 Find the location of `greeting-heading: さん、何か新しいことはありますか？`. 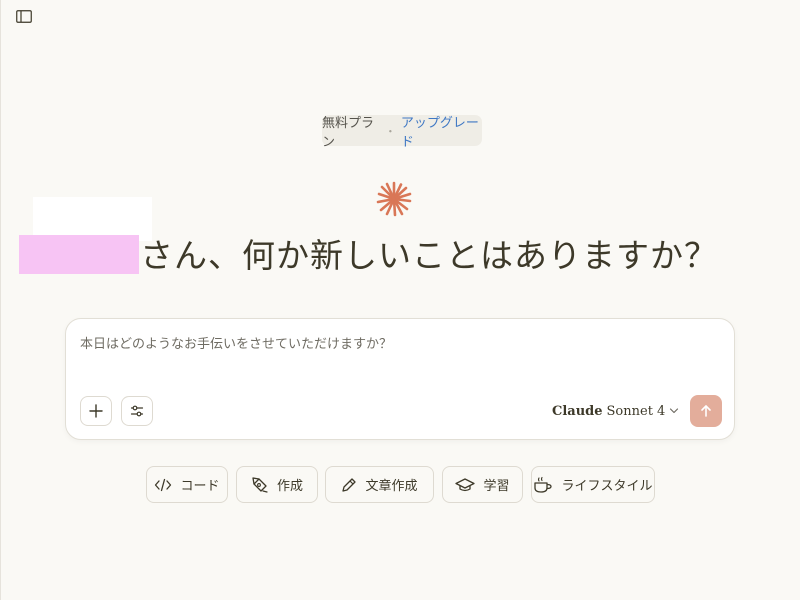

greeting-heading: さん、何か新しいことはありますか？ is located at coordinates (429, 255).